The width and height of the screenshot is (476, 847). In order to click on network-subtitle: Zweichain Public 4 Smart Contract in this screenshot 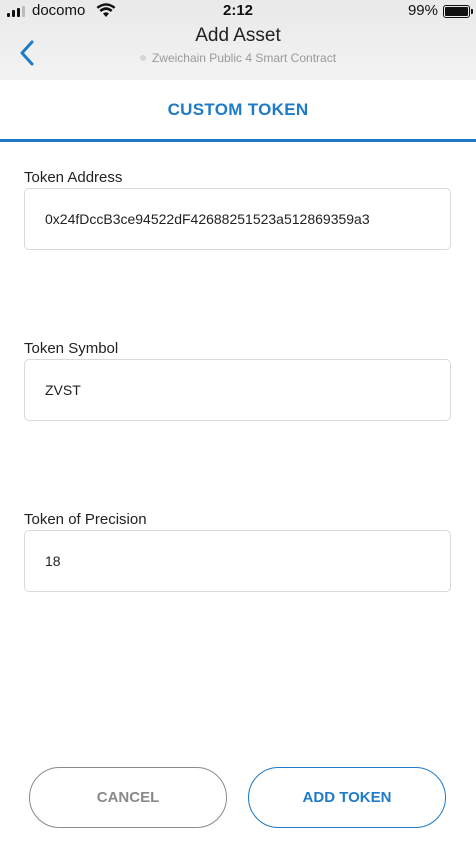, I will do `click(238, 58)`.